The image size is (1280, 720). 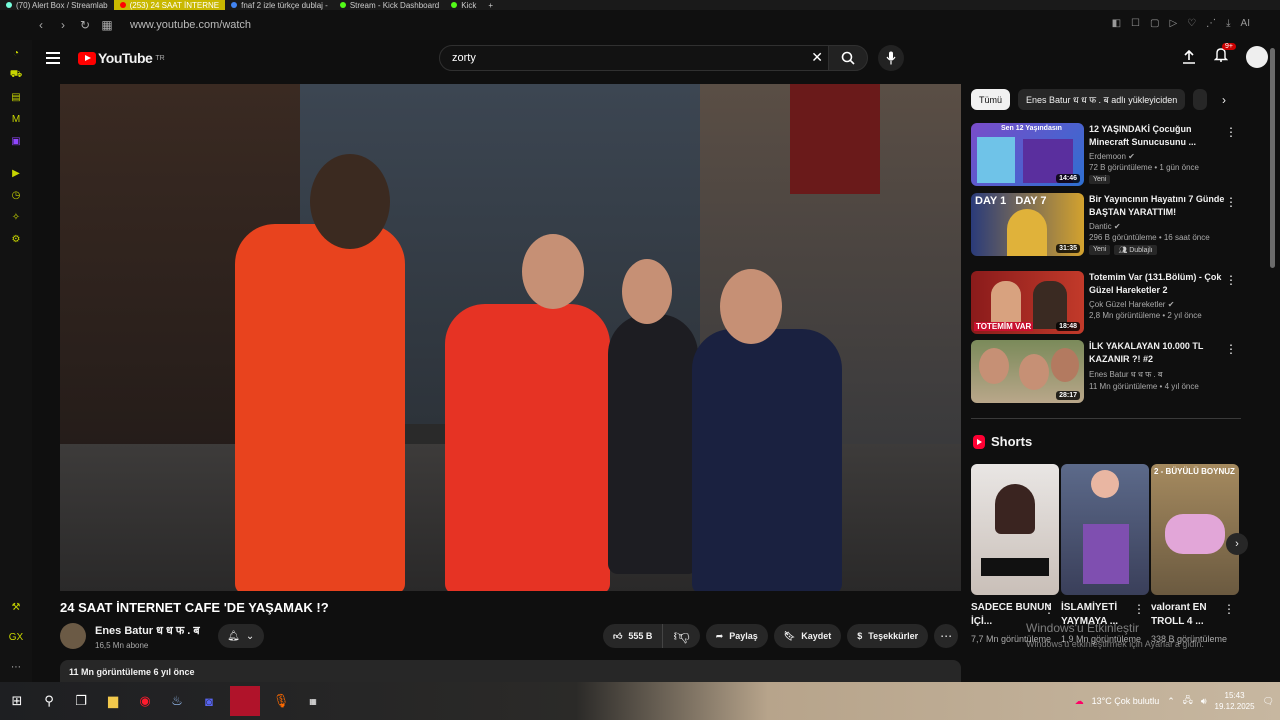 What do you see at coordinates (633, 636) in the screenshot?
I see `like-button: 👍︎ 555 B` at bounding box center [633, 636].